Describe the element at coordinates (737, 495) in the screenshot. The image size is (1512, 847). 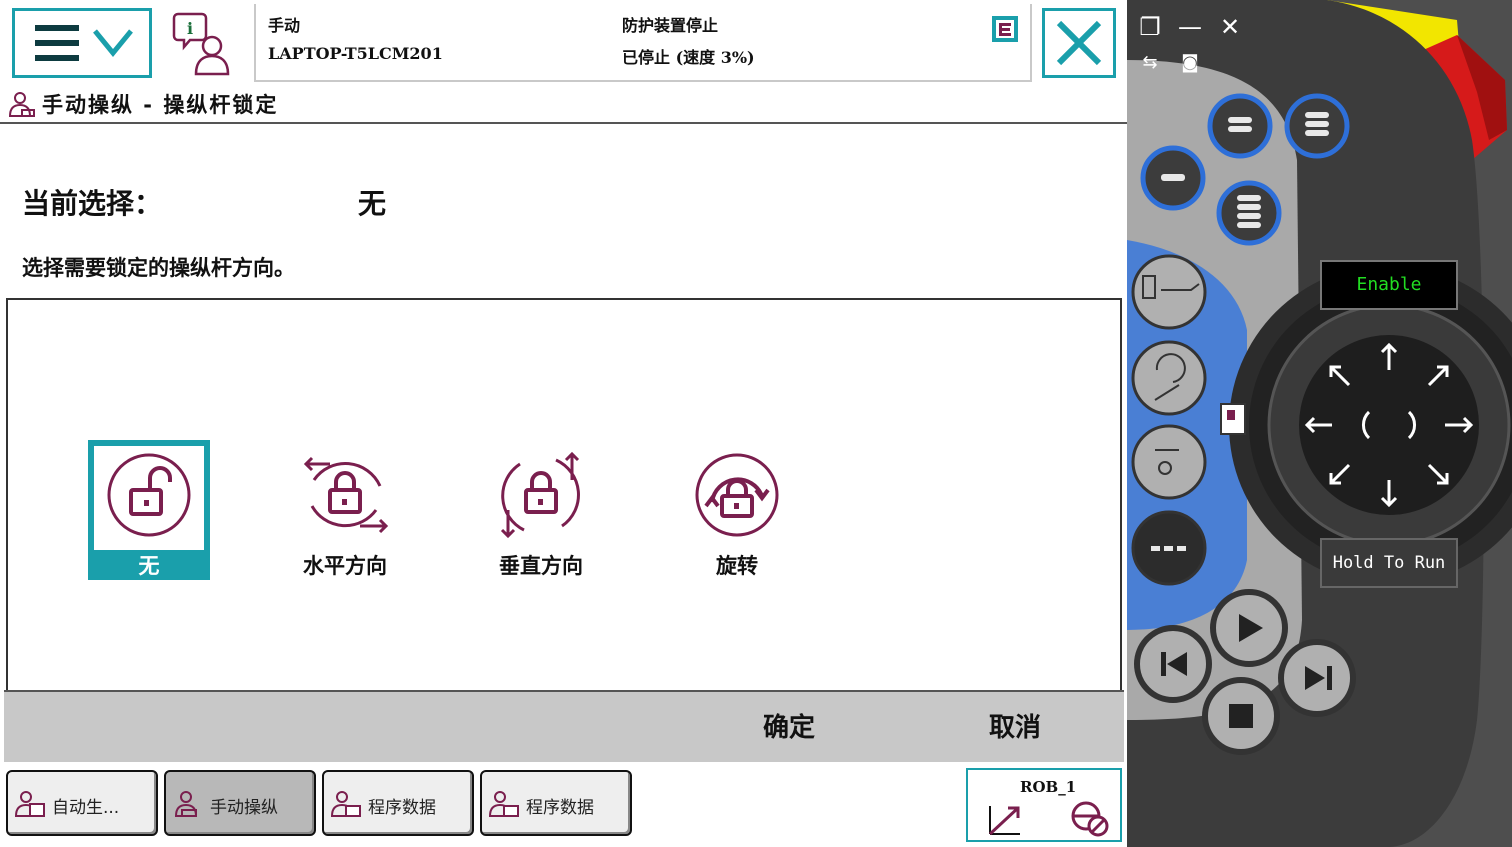
I see `lock-rotate-icon` at that location.